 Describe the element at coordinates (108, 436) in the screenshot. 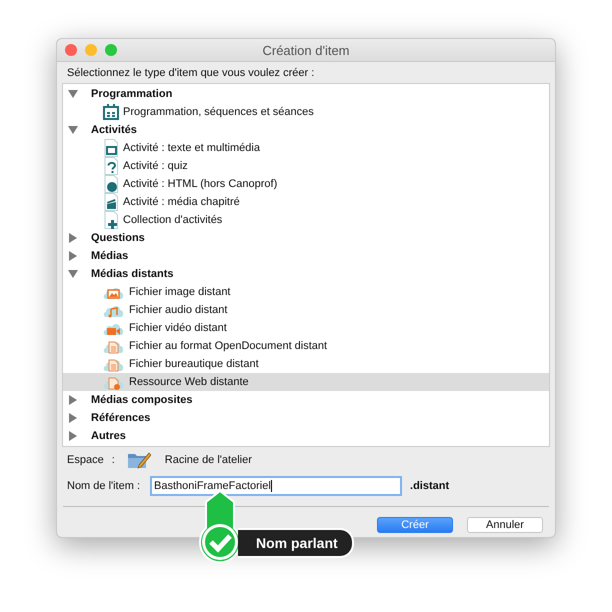

I see `tree-group-label: Autres` at that location.